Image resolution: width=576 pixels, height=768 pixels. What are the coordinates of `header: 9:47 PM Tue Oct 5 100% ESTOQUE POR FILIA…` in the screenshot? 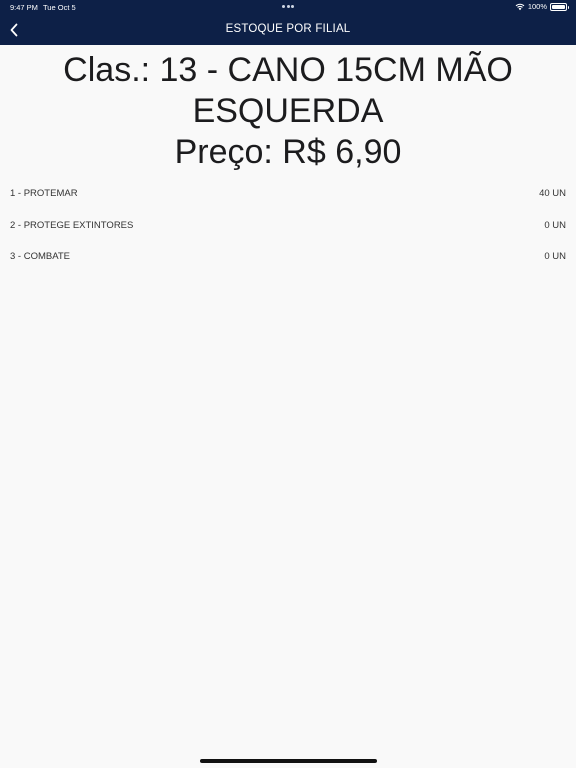 It's located at (288, 22).